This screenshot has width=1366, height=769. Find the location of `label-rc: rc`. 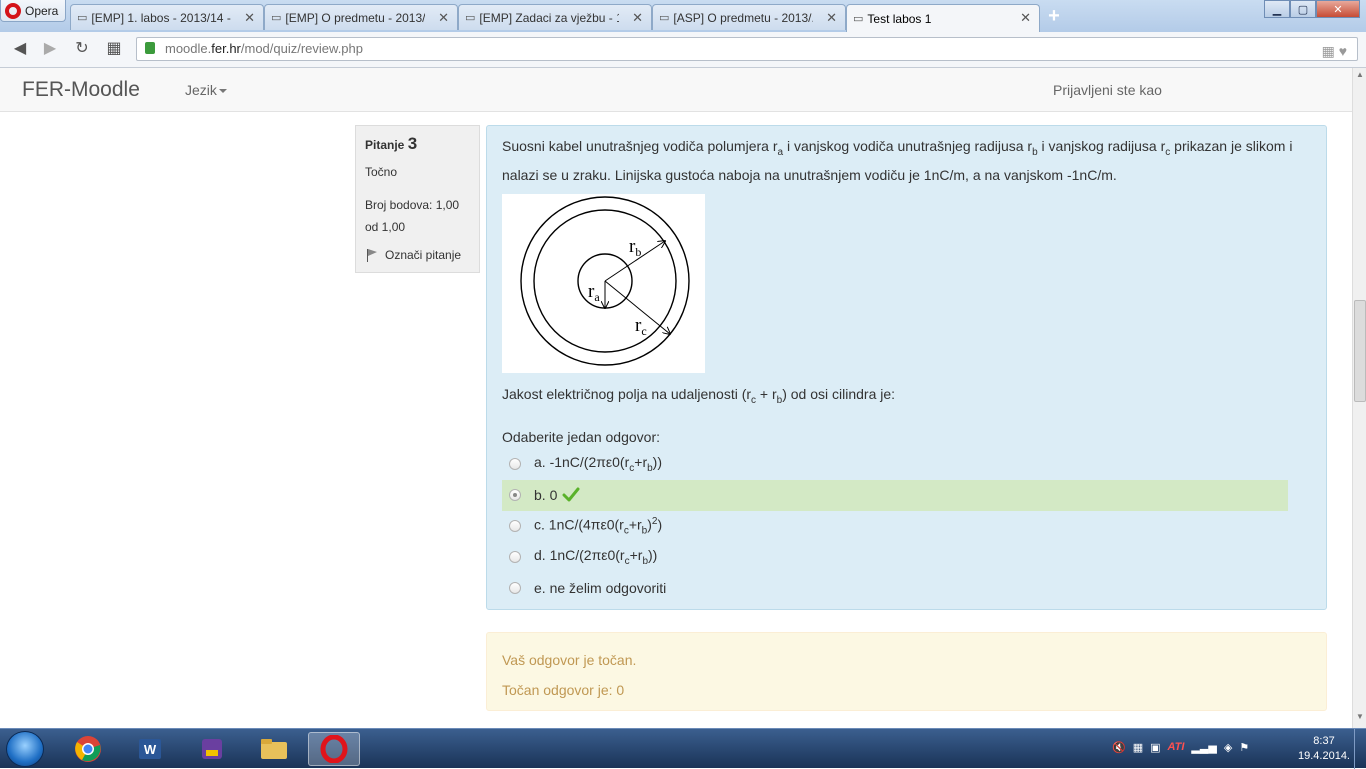

label-rc: rc is located at coordinates (641, 326).